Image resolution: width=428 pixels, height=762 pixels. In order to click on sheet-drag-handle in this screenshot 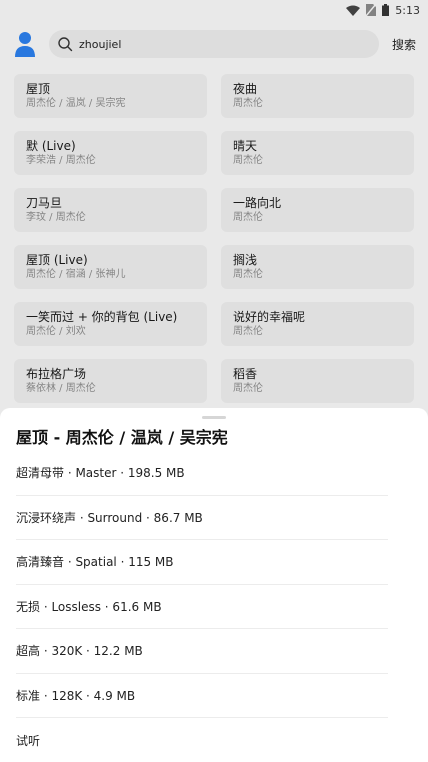, I will do `click(214, 417)`.